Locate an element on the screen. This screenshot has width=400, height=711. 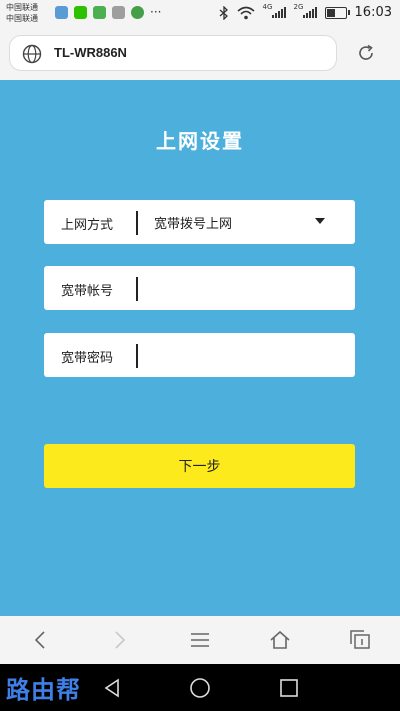
square-recents-icon is located at coordinates (289, 688).